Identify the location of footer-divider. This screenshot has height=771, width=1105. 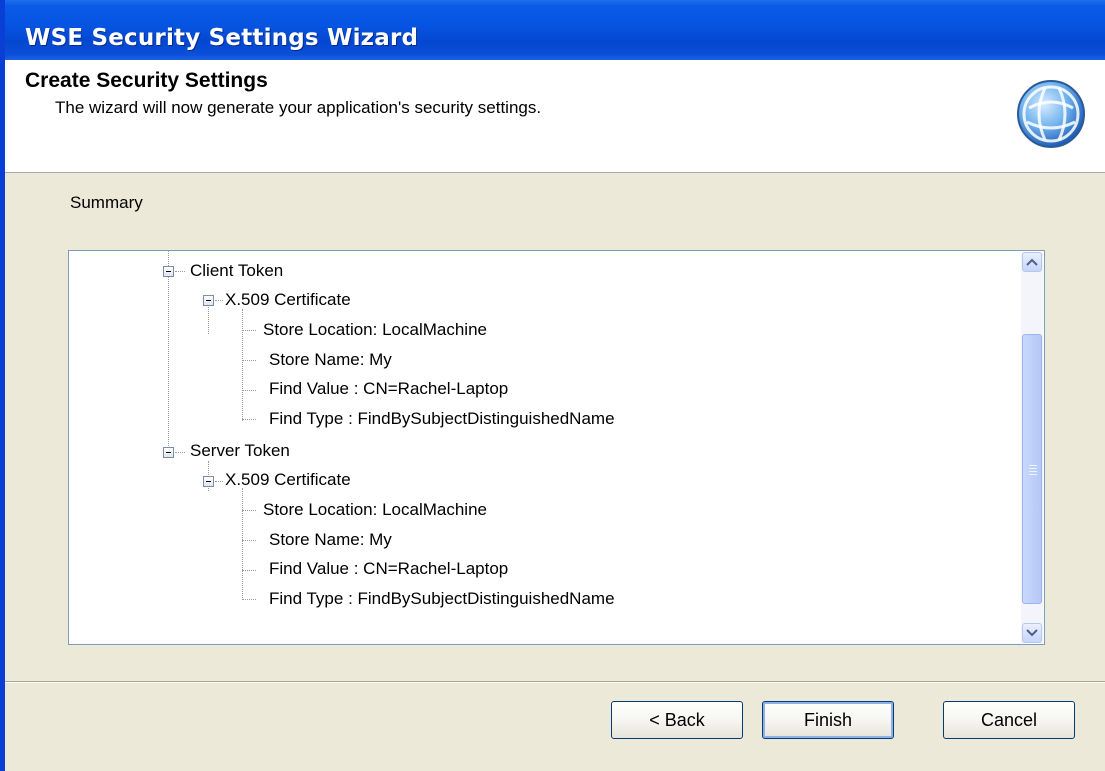
(555, 682).